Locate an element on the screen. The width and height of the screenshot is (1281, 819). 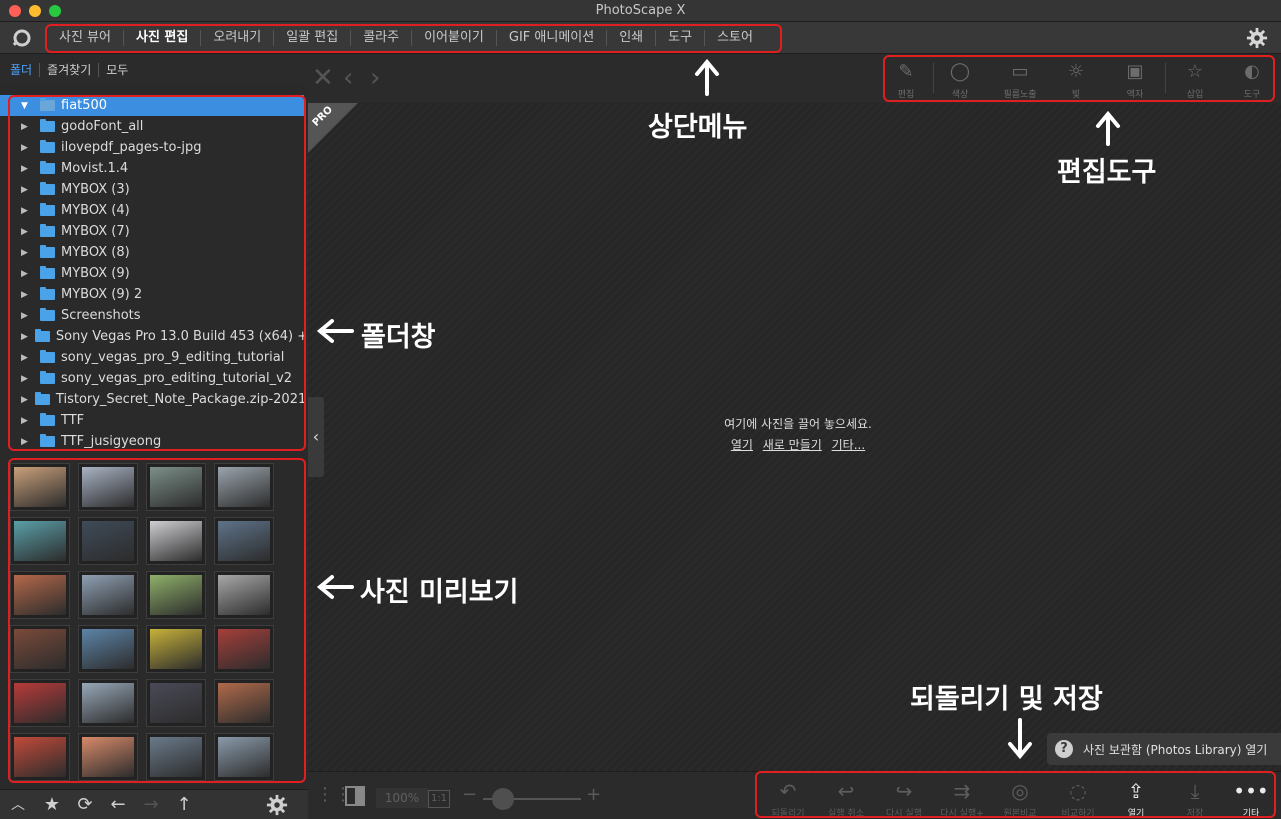
star-icon: ★ is located at coordinates (52, 805).